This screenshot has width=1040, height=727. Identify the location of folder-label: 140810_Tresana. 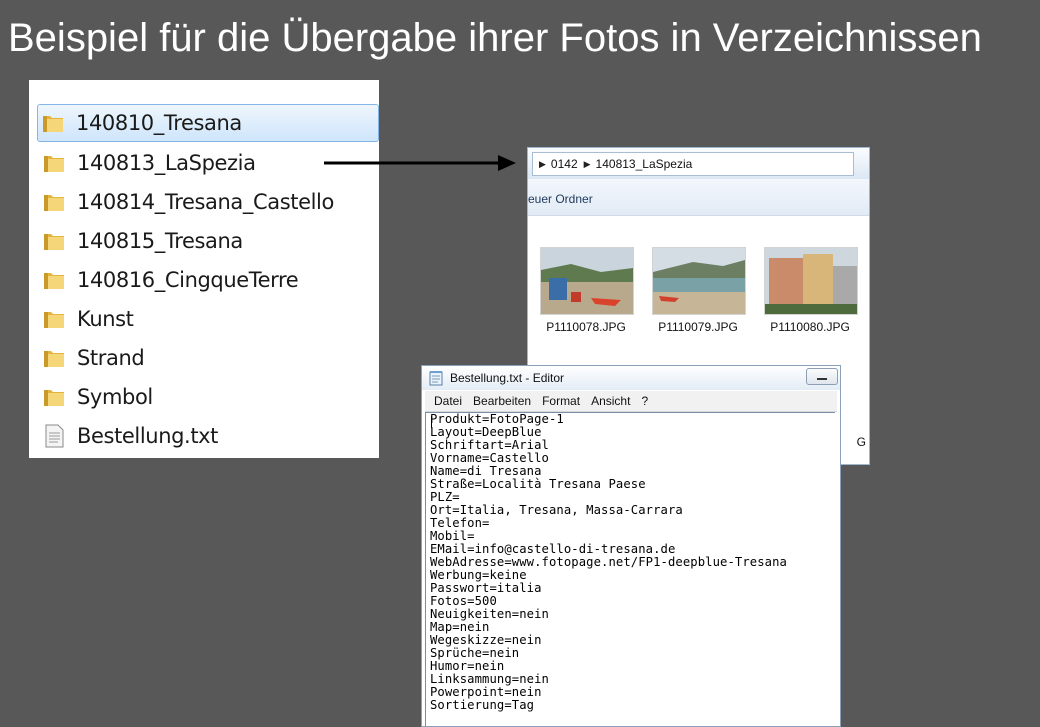
(159, 123).